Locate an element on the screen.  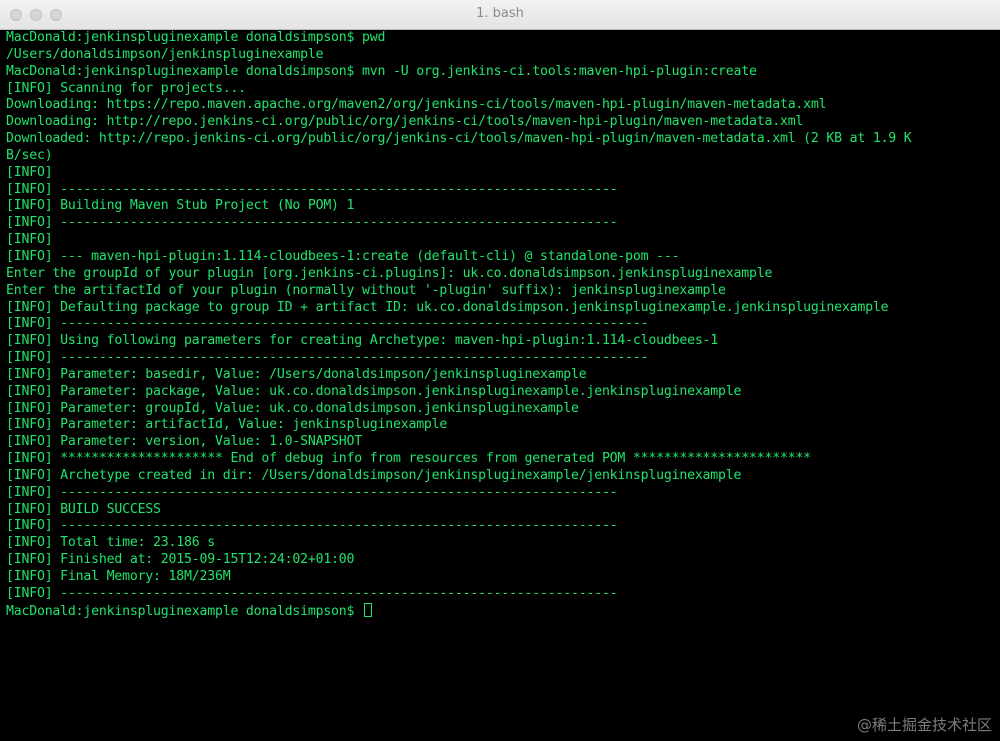
terminal-line: [INFO] Total time: 23.186 s is located at coordinates (110, 543).